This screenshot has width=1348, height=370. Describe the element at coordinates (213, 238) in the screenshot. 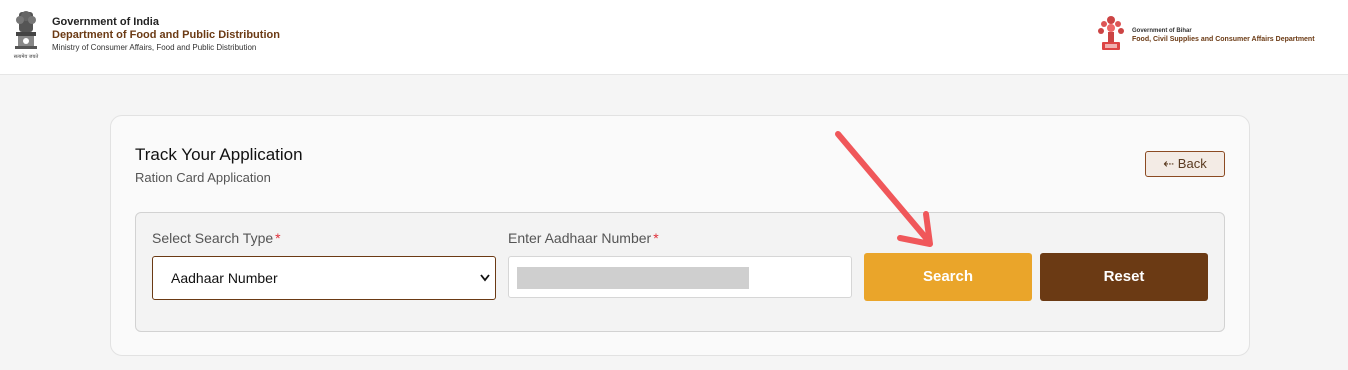

I see `search-type-label-text: Select Search Type` at that location.